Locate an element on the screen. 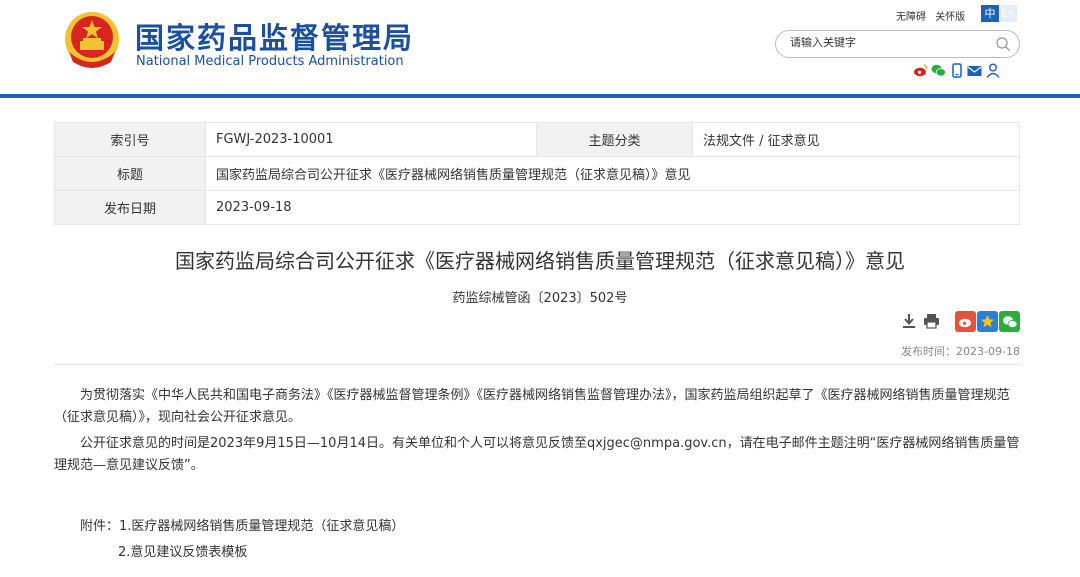  search-icon is located at coordinates (1003, 44).